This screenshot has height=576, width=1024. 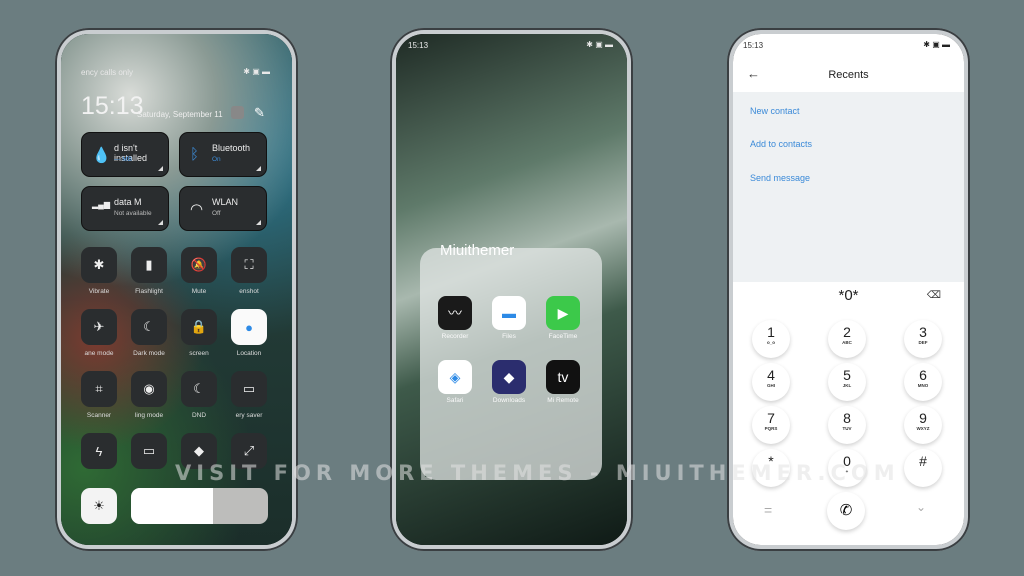 I want to click on brightness-slider, so click(x=199, y=506).